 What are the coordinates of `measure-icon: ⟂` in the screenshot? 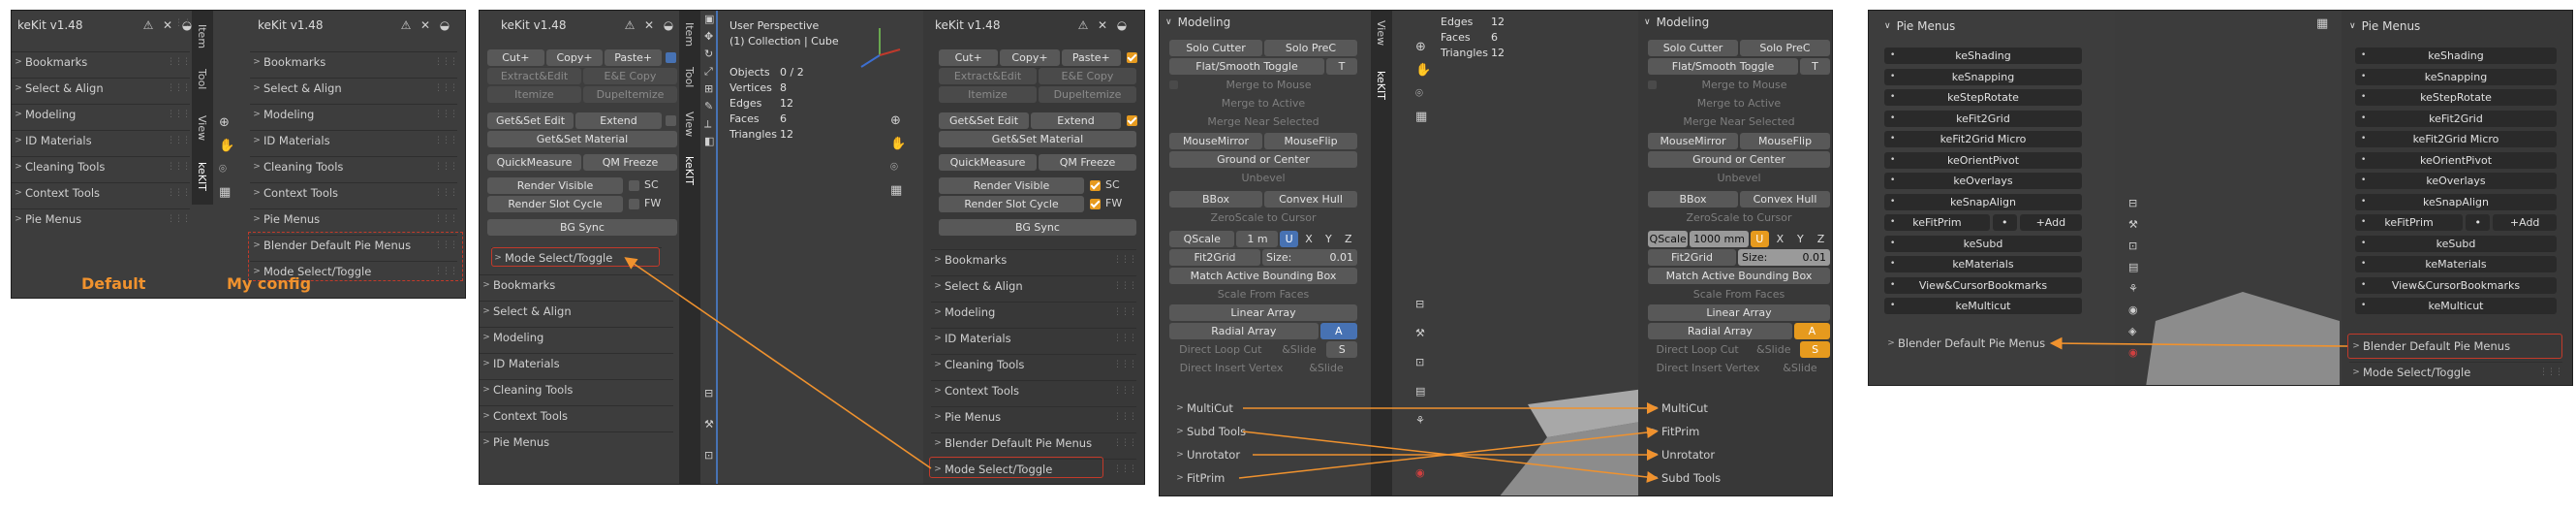 It's located at (707, 124).